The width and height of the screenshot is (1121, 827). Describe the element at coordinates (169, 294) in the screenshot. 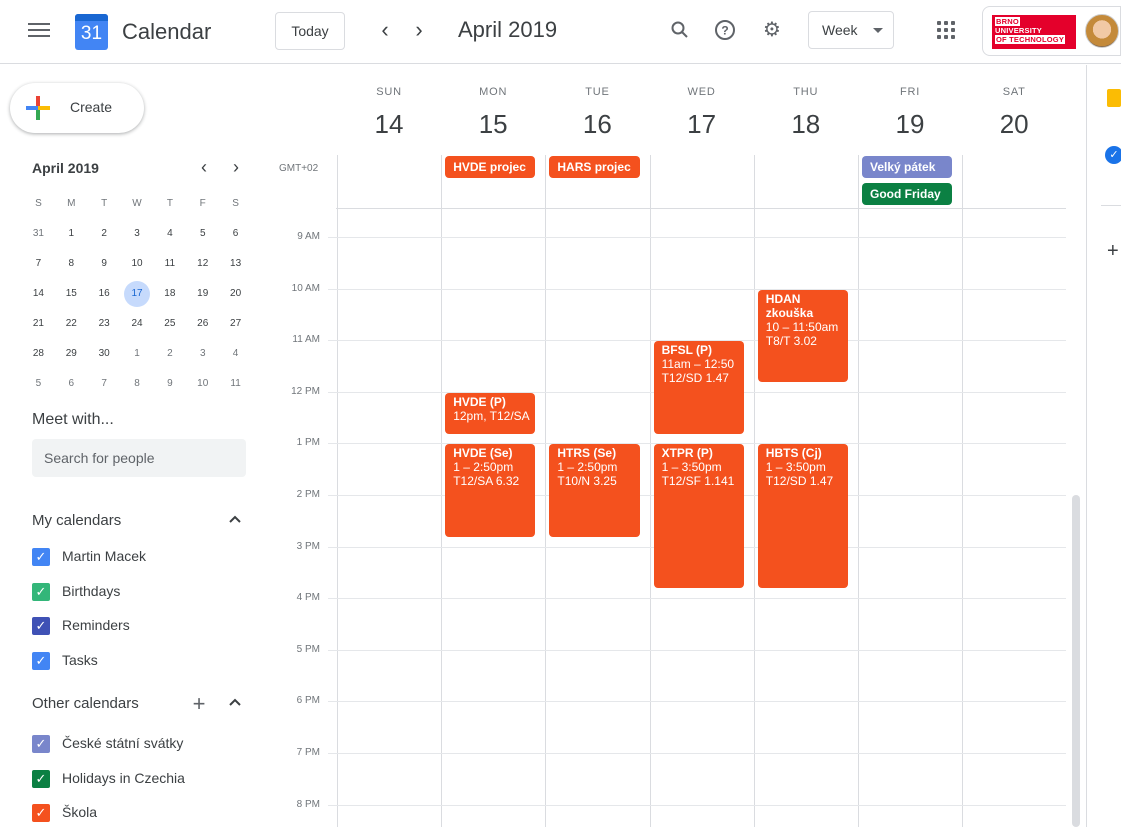

I see `mini-day: 18` at that location.